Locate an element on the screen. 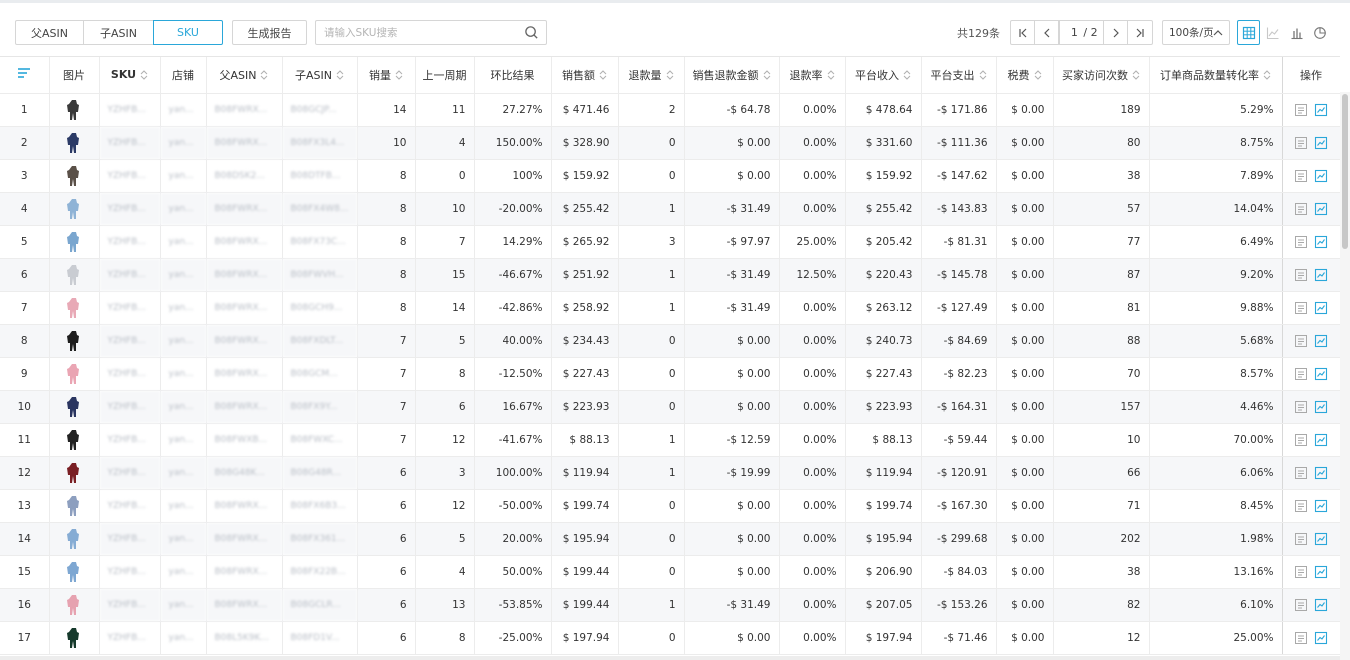 The width and height of the screenshot is (1350, 660). horizontal-scrollbar is located at coordinates (670, 658).